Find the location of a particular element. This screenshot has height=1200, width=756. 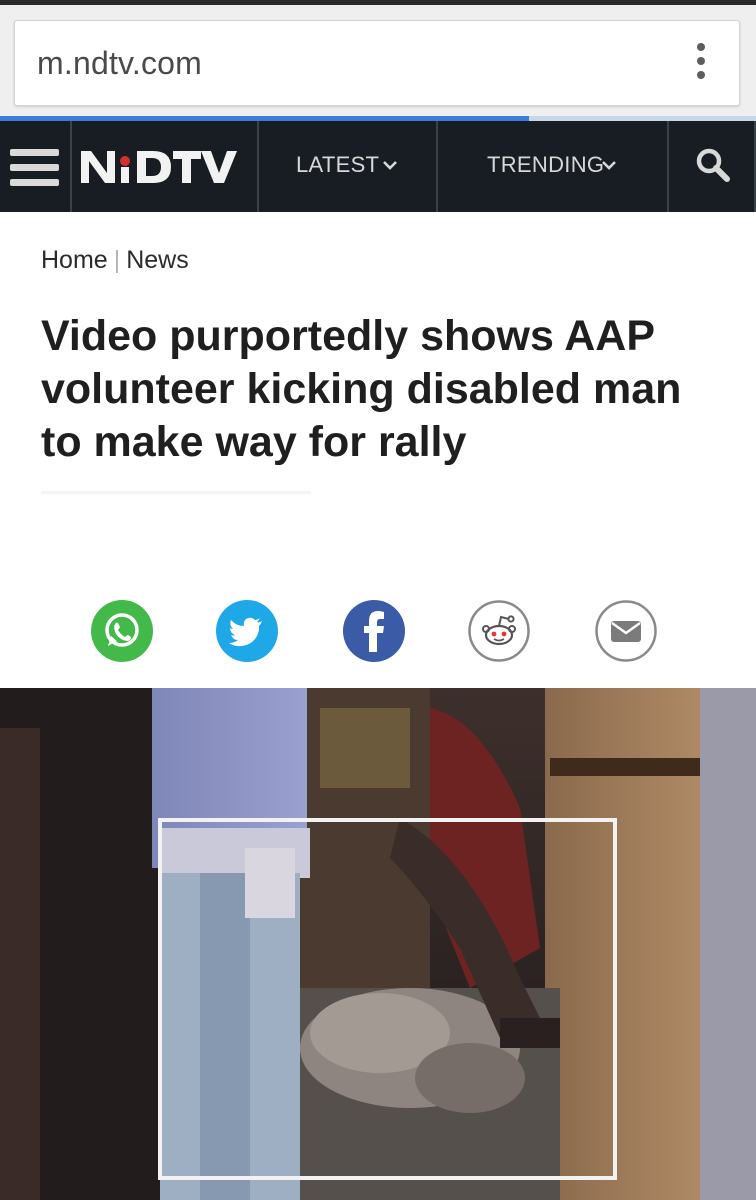

hamburger-menu-icon is located at coordinates (36, 166).